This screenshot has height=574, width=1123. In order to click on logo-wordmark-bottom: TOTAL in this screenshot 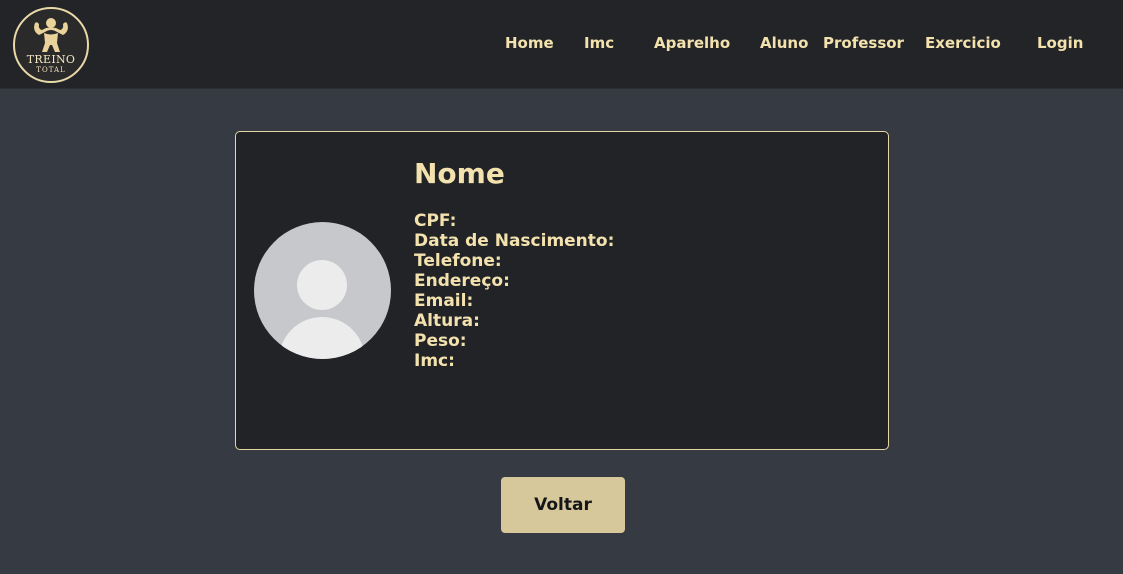, I will do `click(51, 70)`.